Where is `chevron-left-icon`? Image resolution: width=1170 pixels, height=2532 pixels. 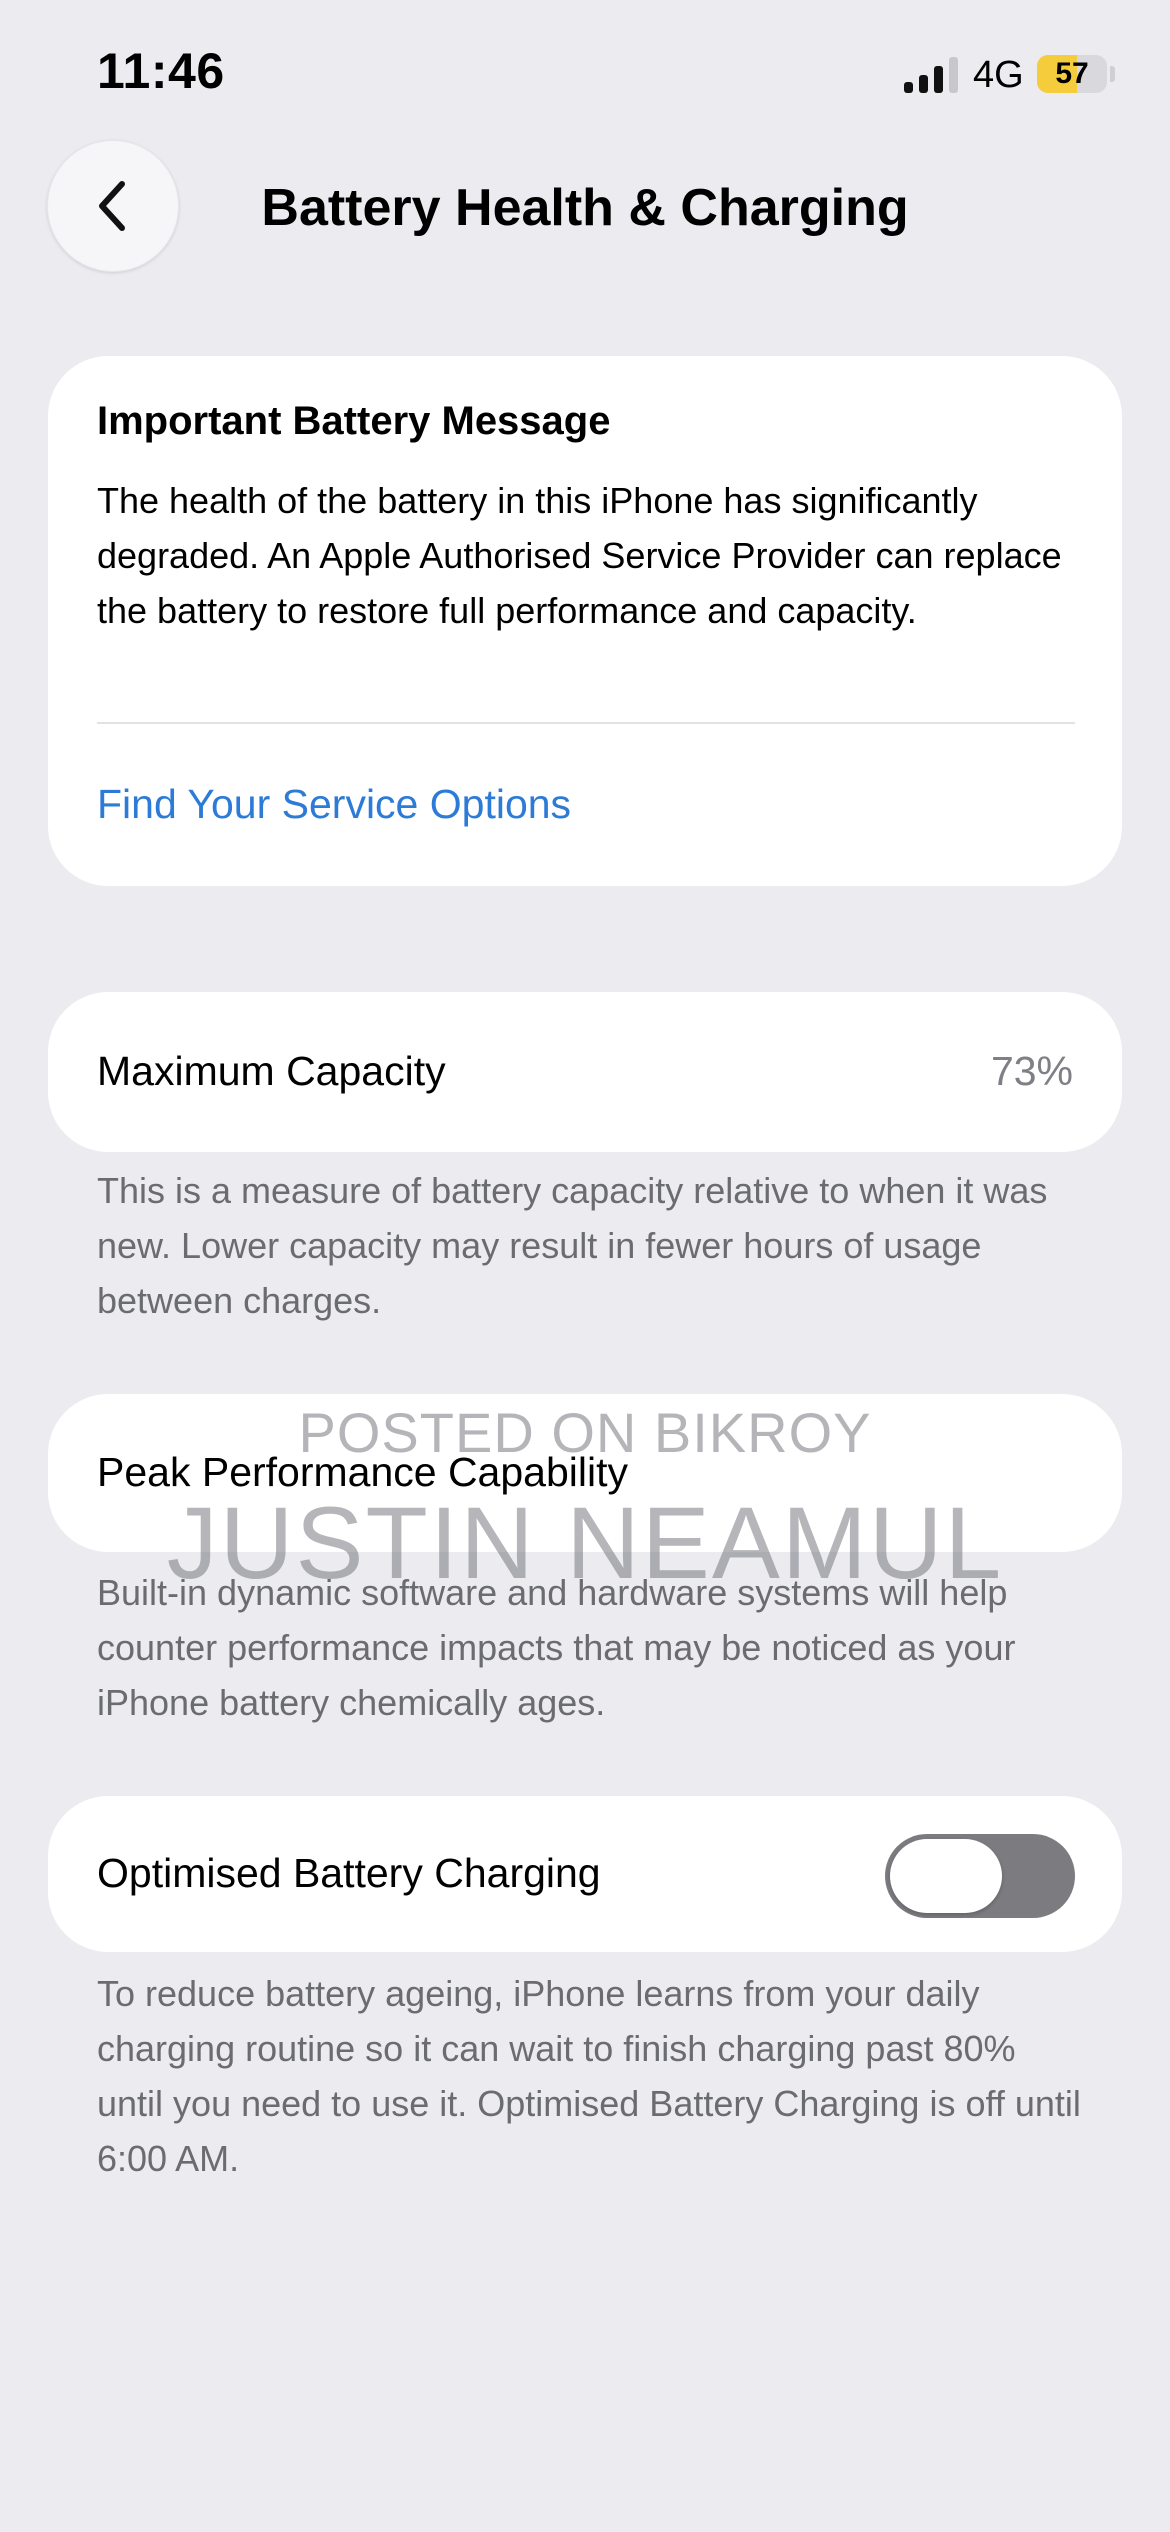 chevron-left-icon is located at coordinates (112, 206).